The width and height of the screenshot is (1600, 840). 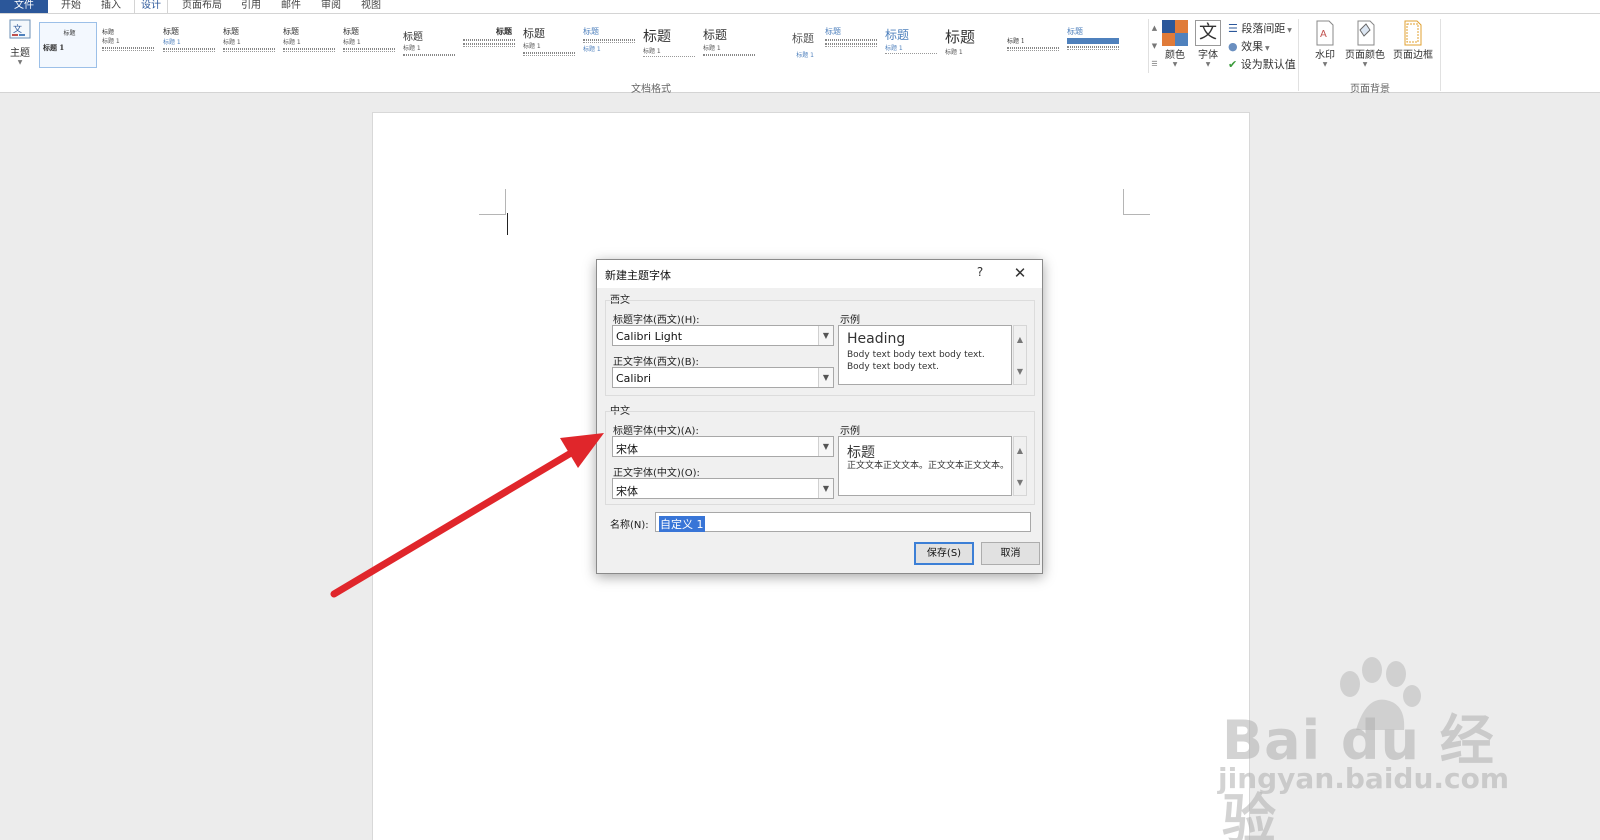 I want to click on close-icon: ✕, so click(x=1020, y=273).